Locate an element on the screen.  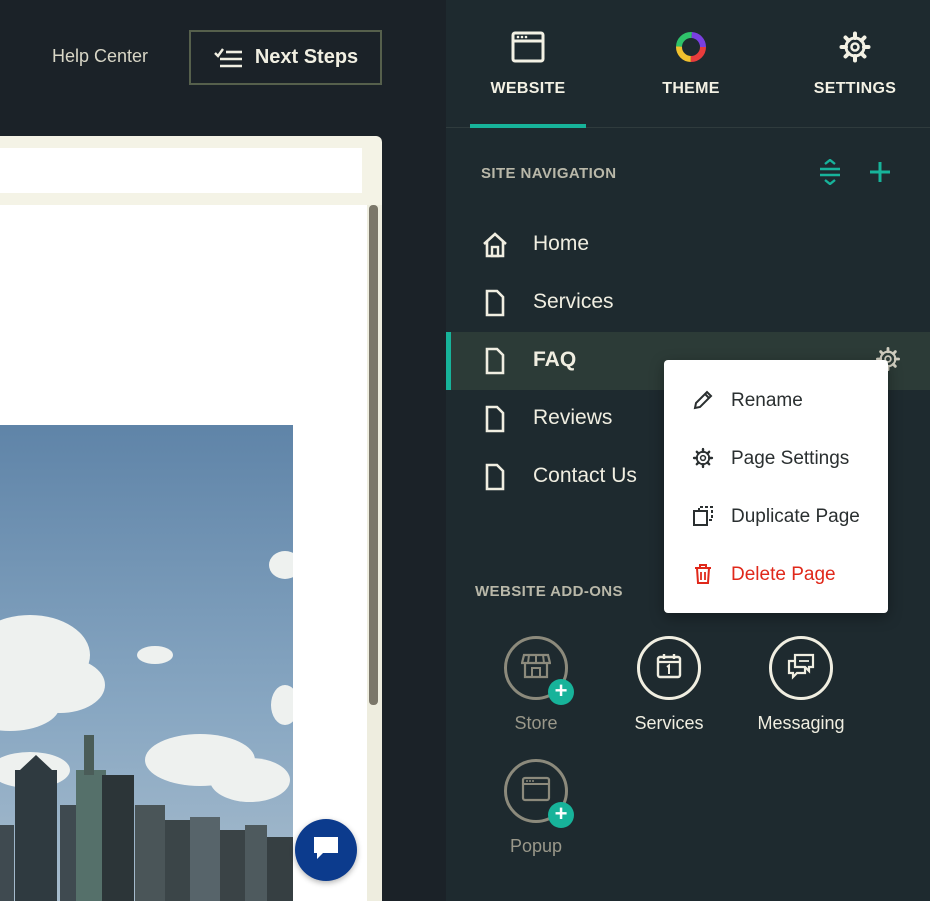
site-navigation-title: SITE NAVIGATION is located at coordinates (549, 173).